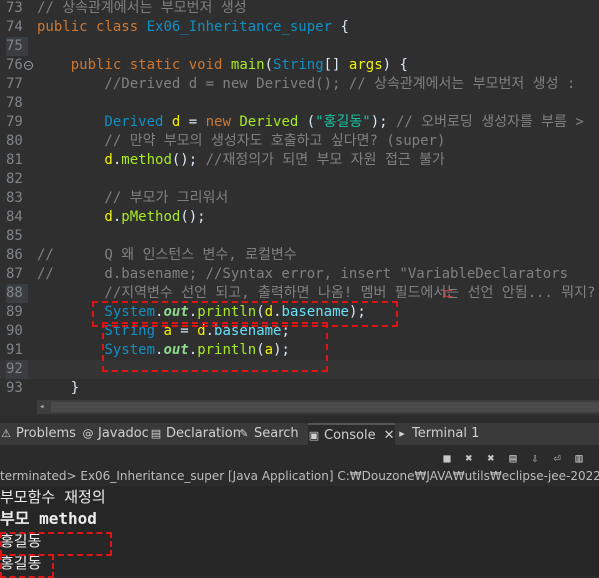 The height and width of the screenshot is (578, 599). What do you see at coordinates (447, 458) in the screenshot?
I see `stop-icon: ■` at bounding box center [447, 458].